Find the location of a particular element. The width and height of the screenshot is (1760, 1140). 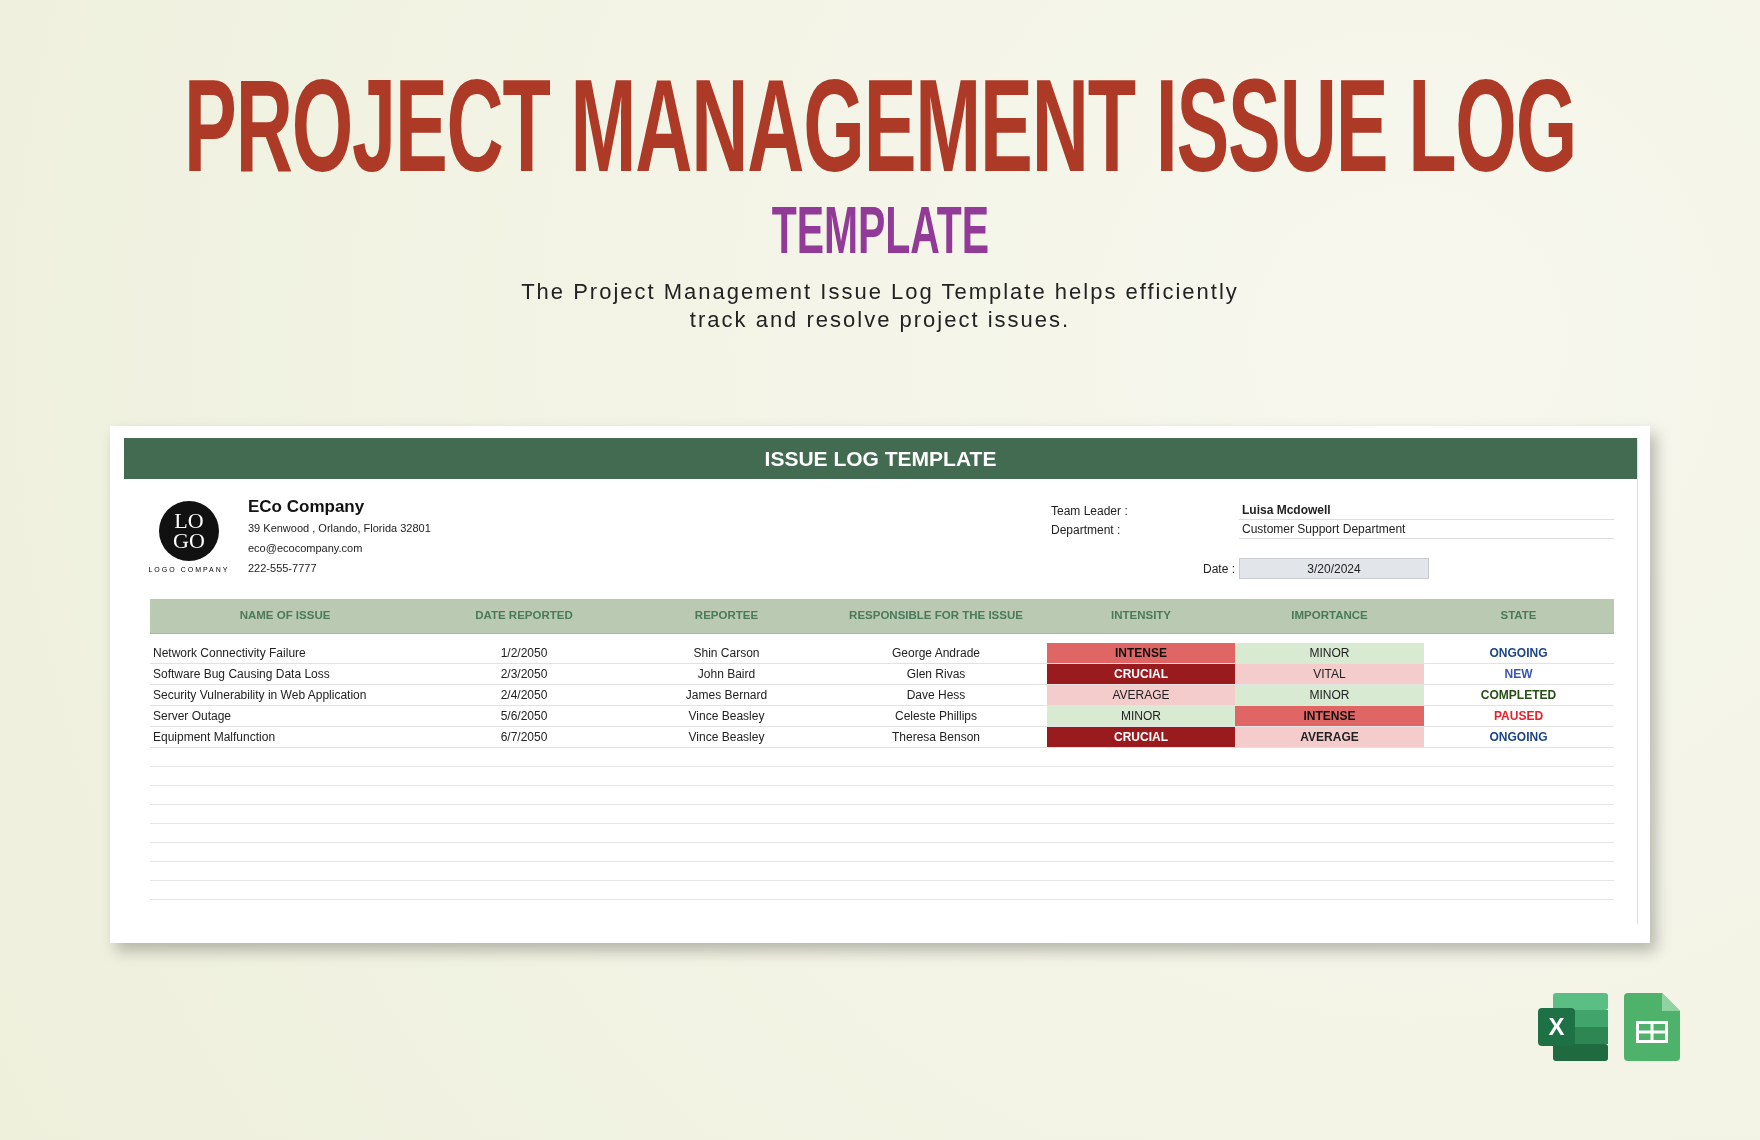

column-header: STATE is located at coordinates (1518, 616).